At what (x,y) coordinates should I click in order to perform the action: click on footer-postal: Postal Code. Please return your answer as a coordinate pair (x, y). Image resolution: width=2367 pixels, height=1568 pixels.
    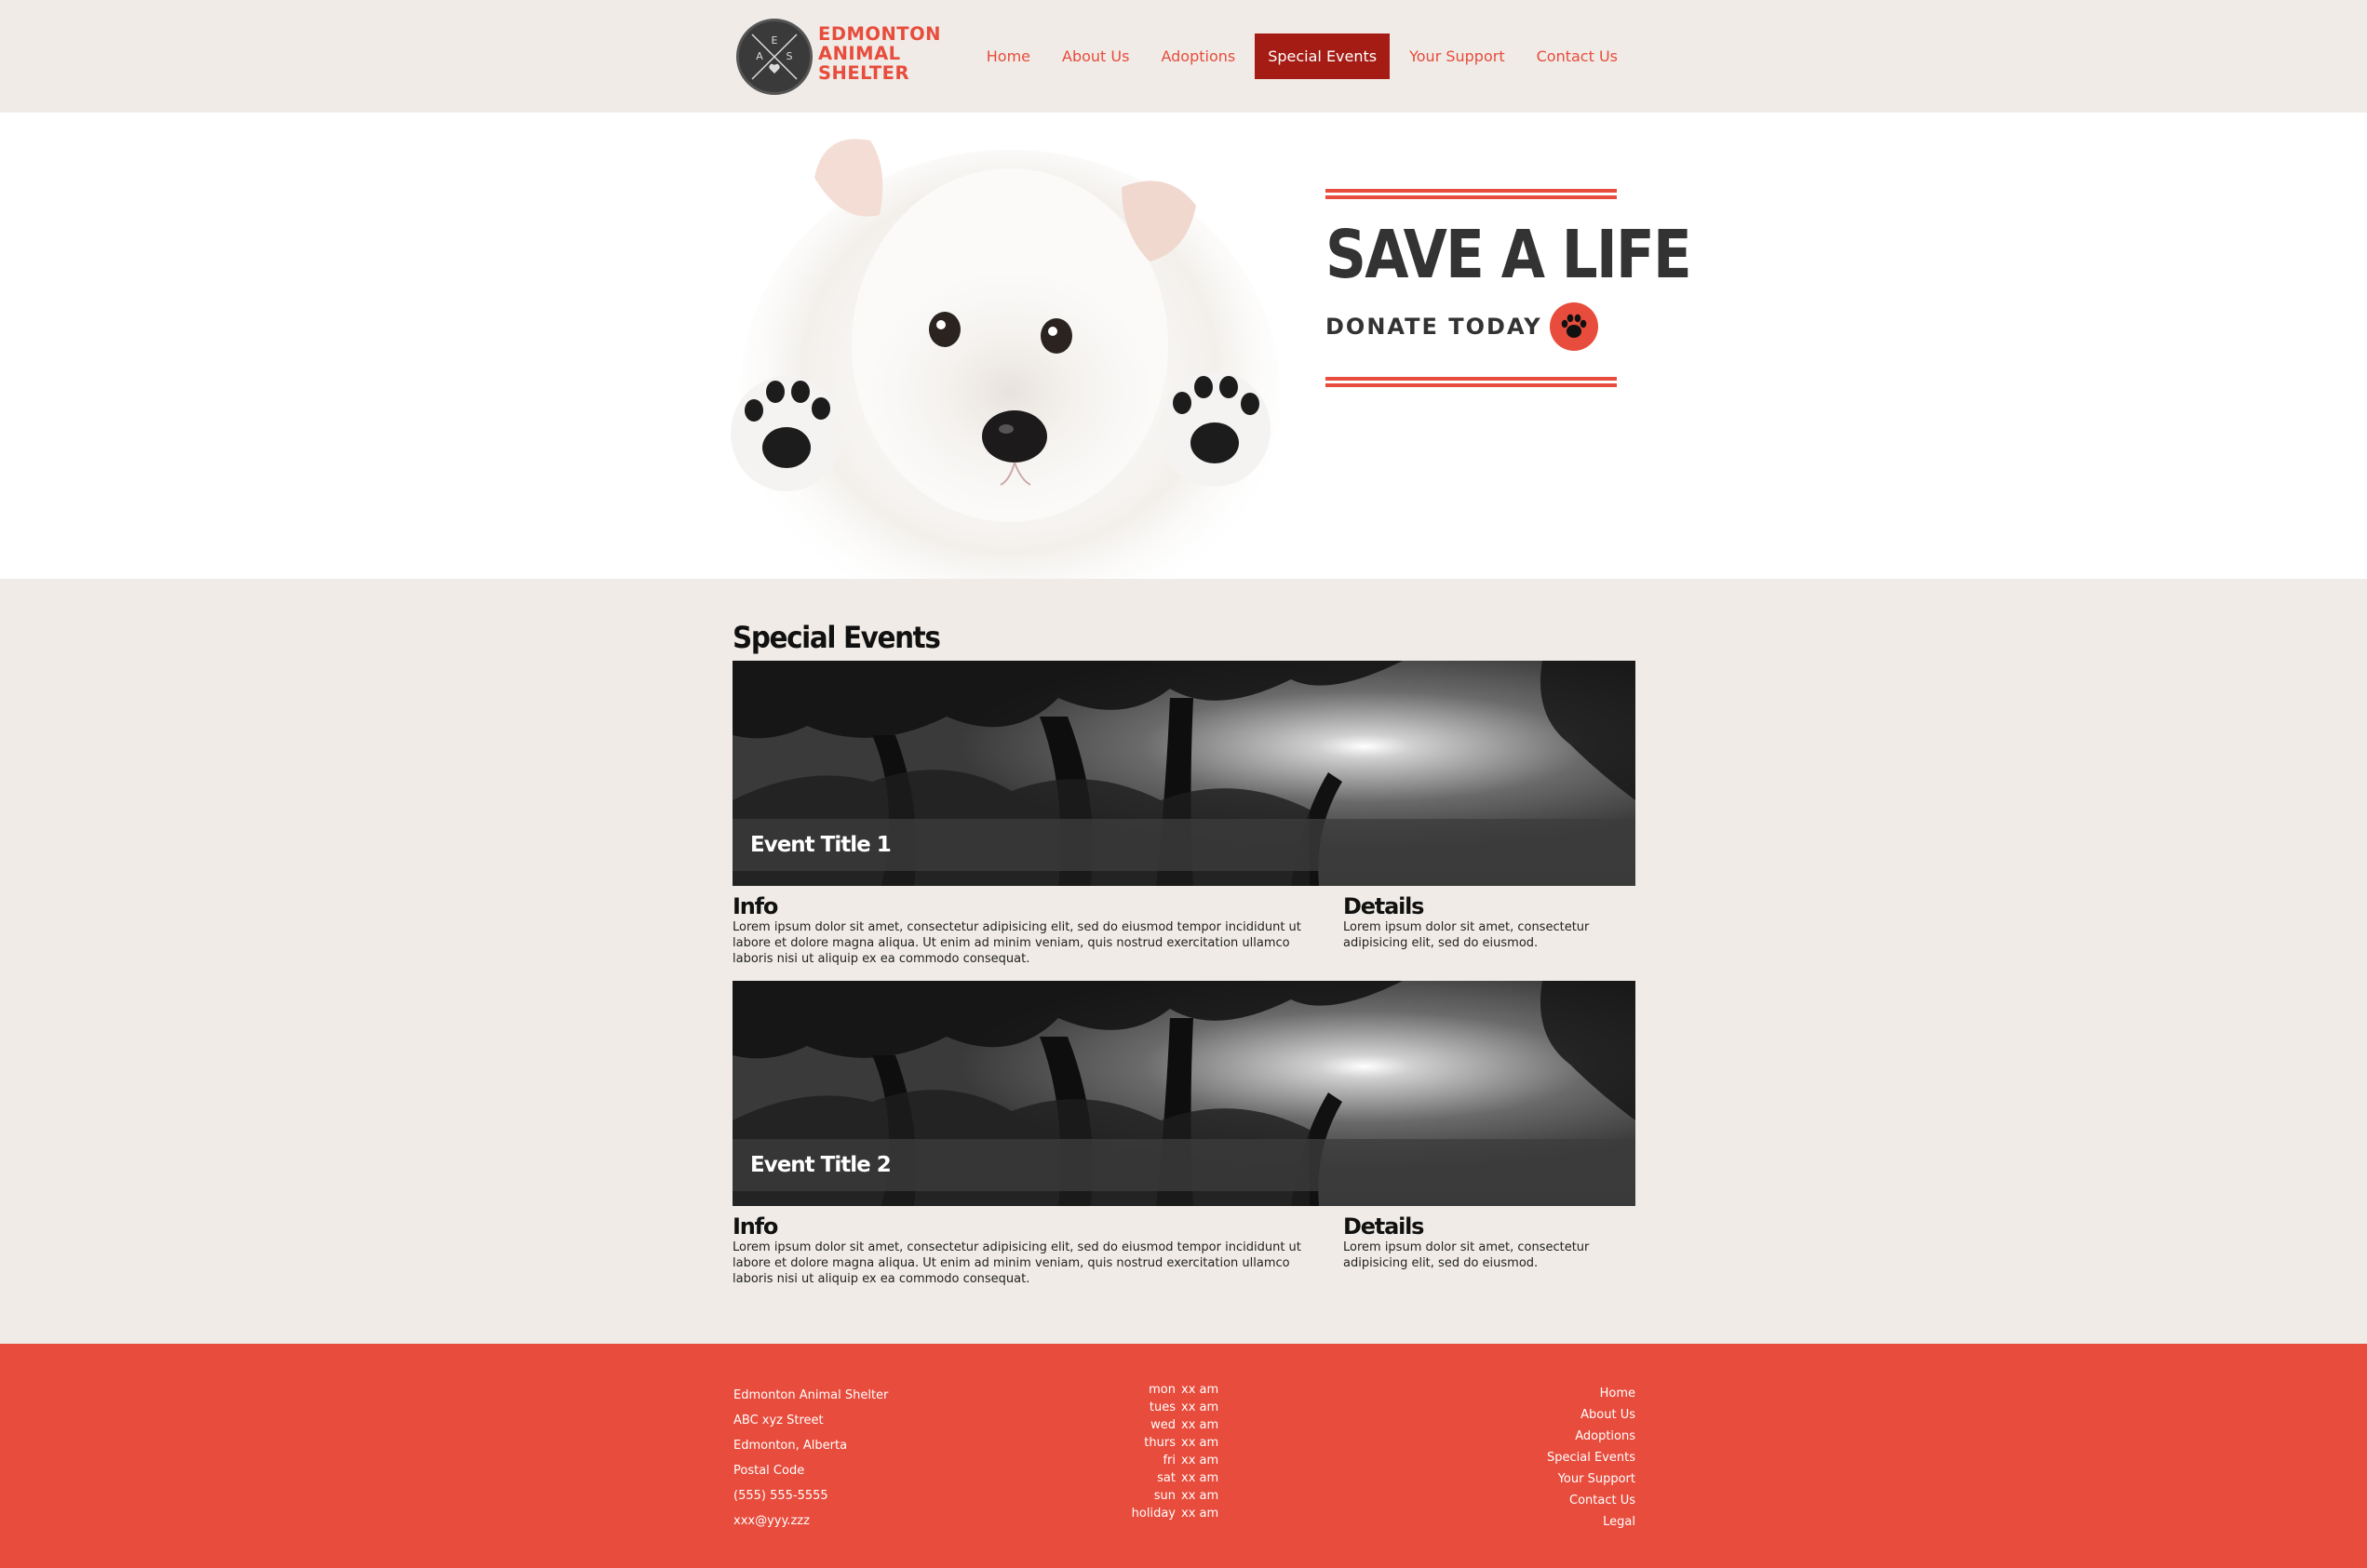
    Looking at the image, I should click on (769, 1471).